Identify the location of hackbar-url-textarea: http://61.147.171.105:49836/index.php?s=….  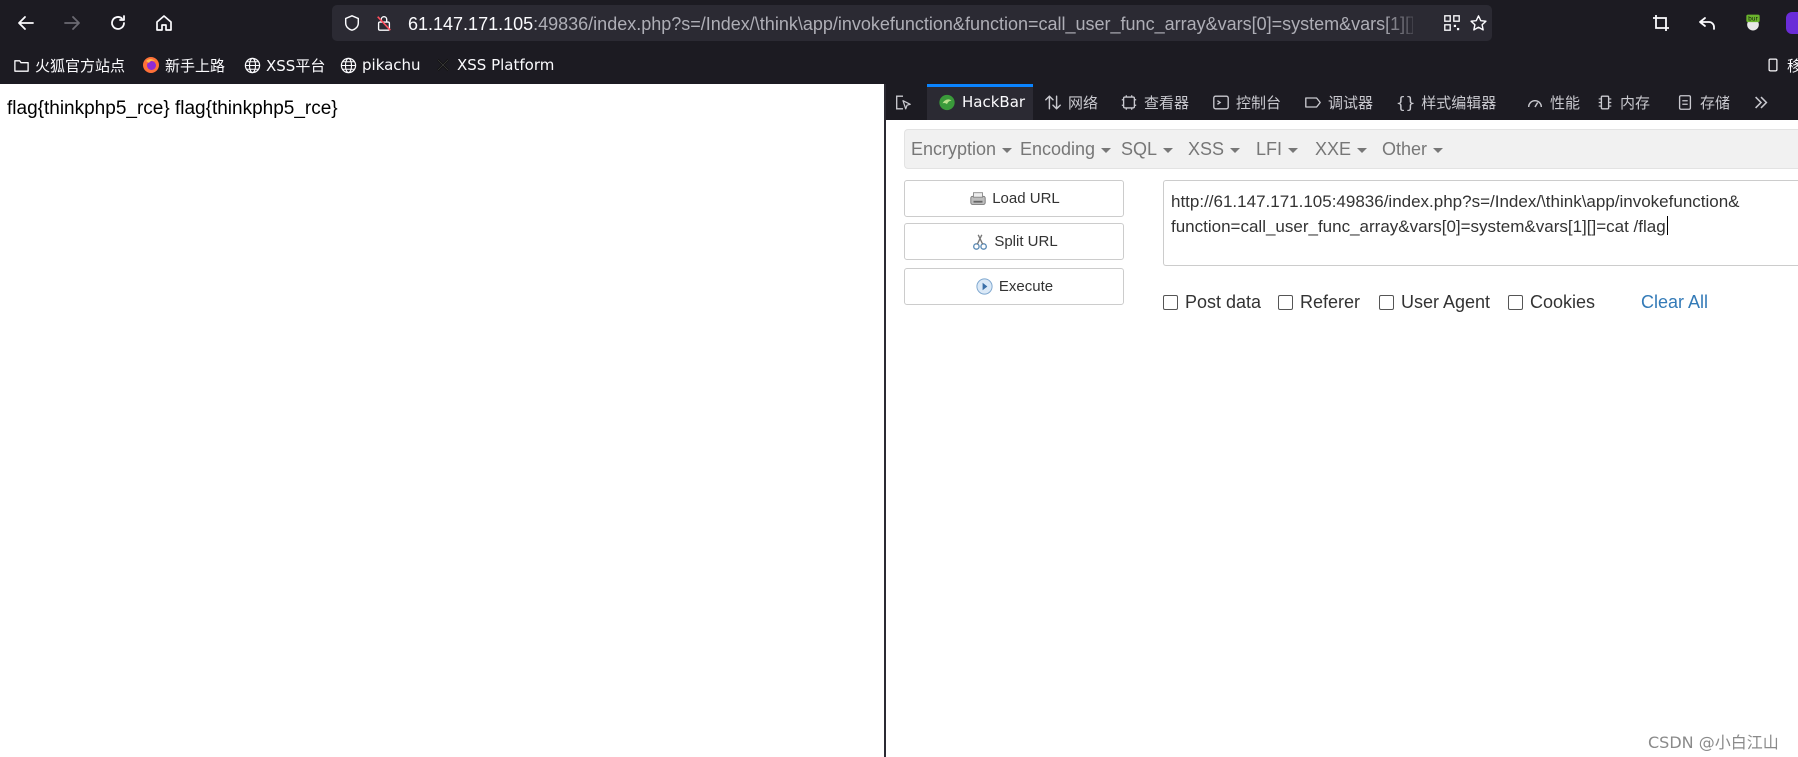
(1480, 223).